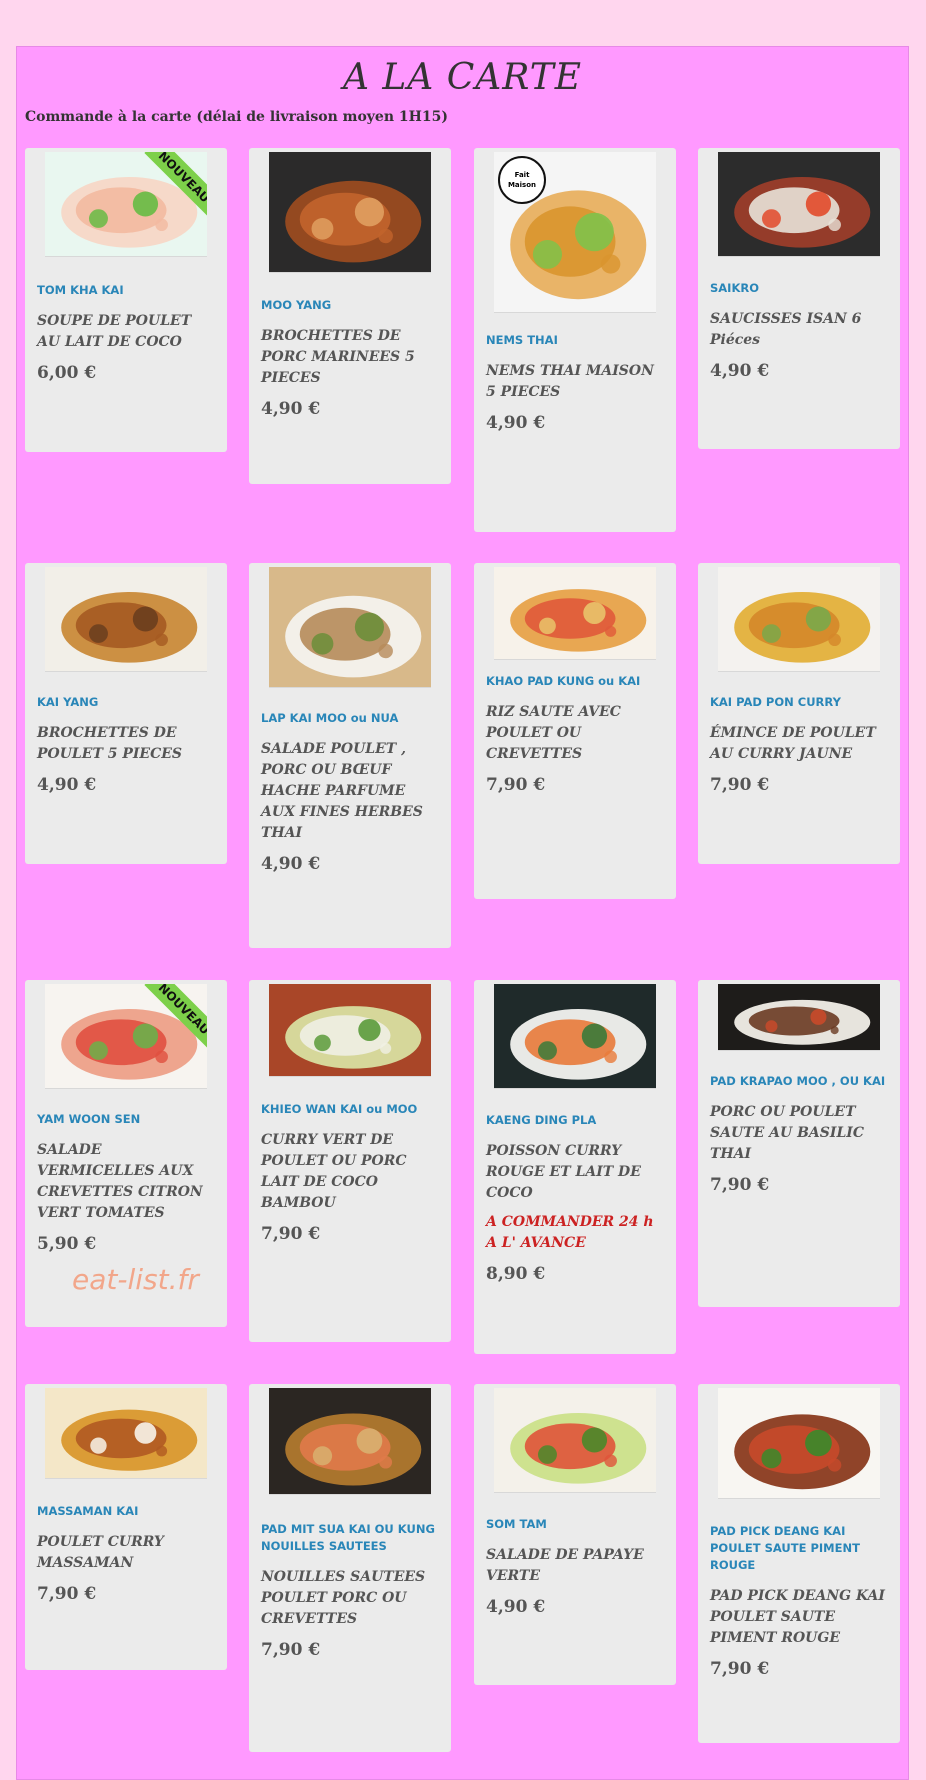  What do you see at coordinates (565, 1565) in the screenshot?
I see `dish-description: SALADE DE PAPAYE VERTE` at bounding box center [565, 1565].